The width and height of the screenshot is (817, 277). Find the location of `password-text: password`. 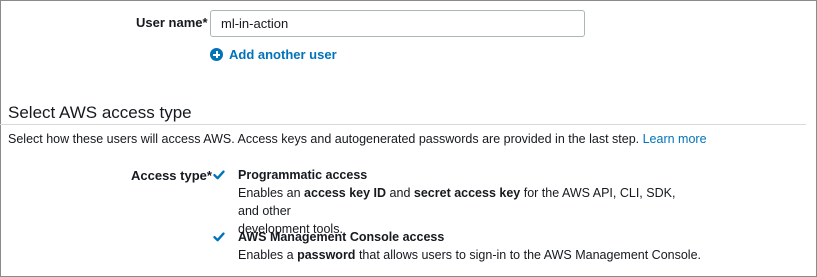

password-text: password is located at coordinates (326, 255).